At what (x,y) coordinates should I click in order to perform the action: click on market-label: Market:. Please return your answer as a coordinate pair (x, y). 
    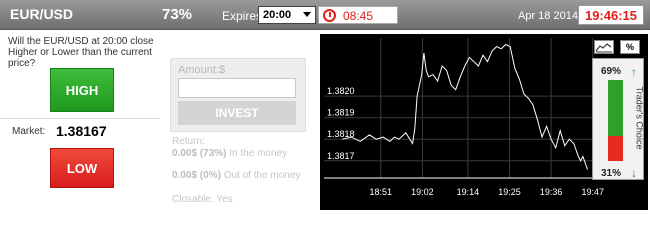
    Looking at the image, I should click on (29, 131).